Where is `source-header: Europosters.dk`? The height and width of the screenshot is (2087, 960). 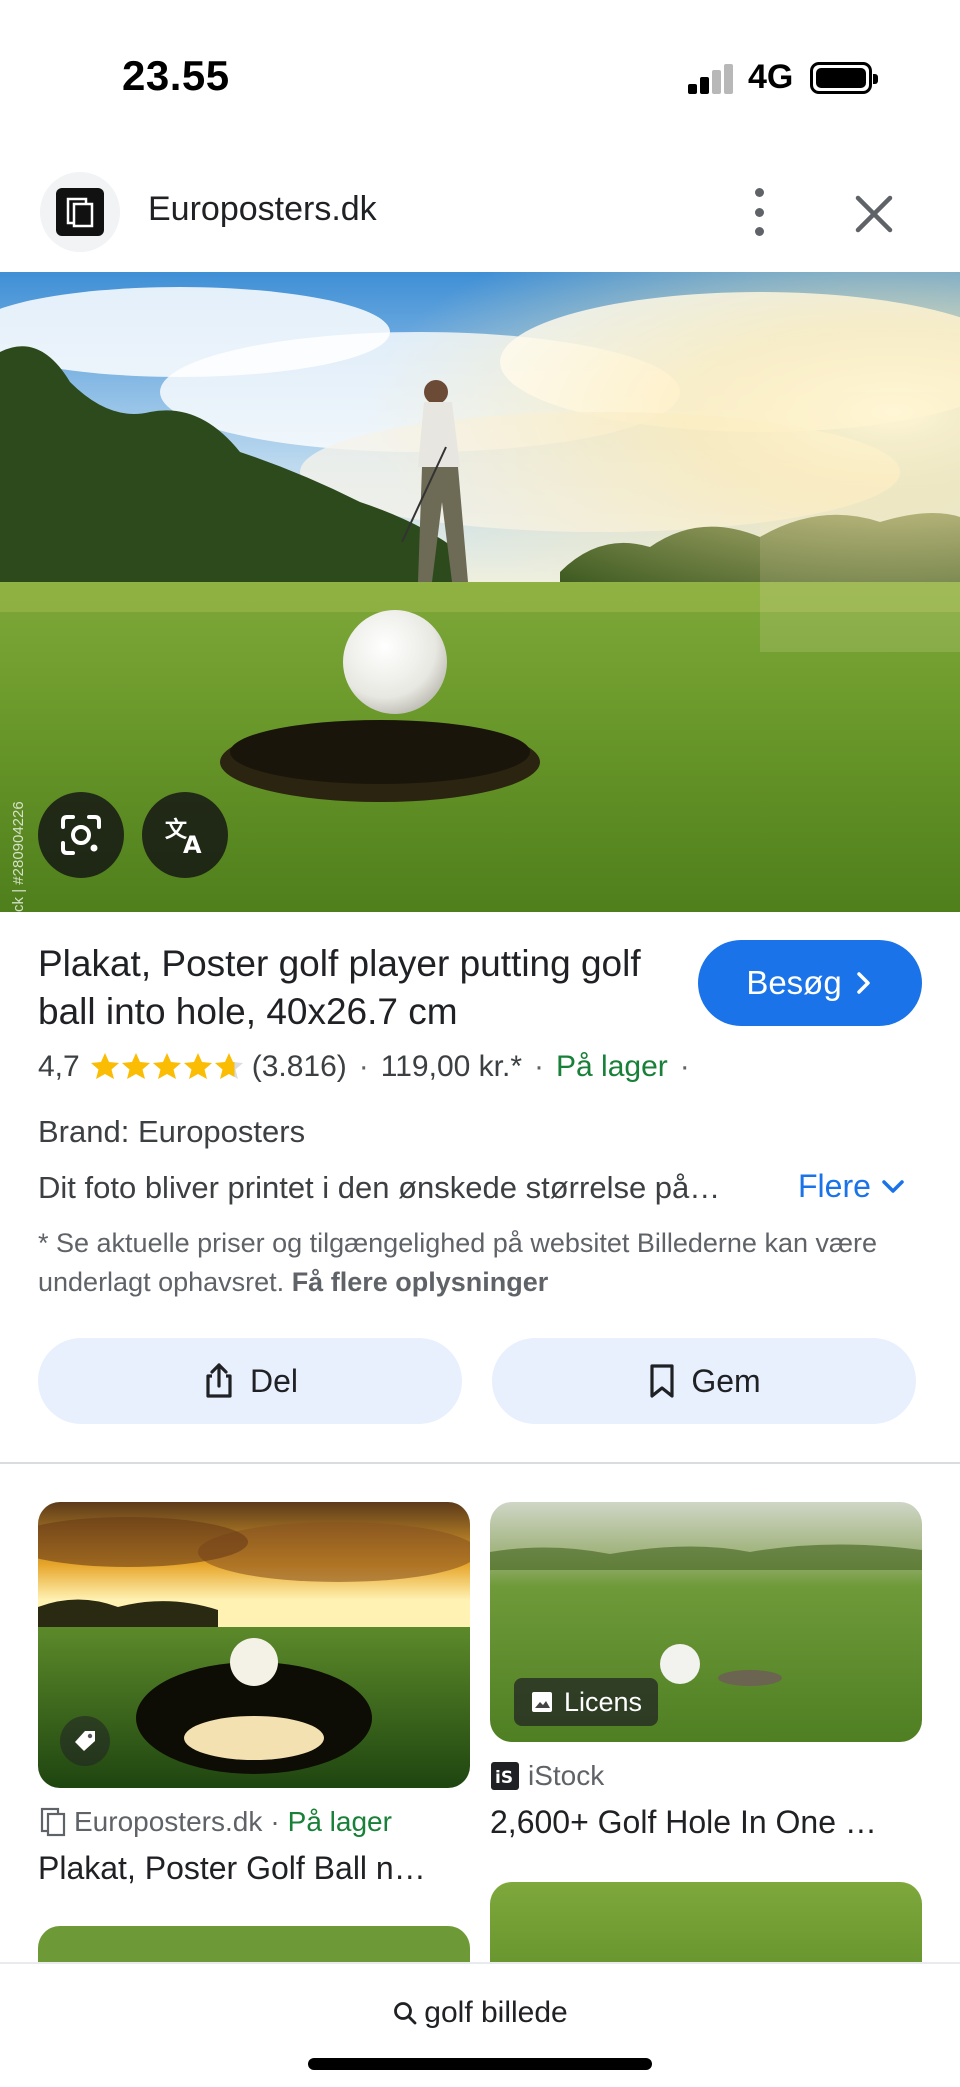
source-header: Europosters.dk is located at coordinates (480, 211).